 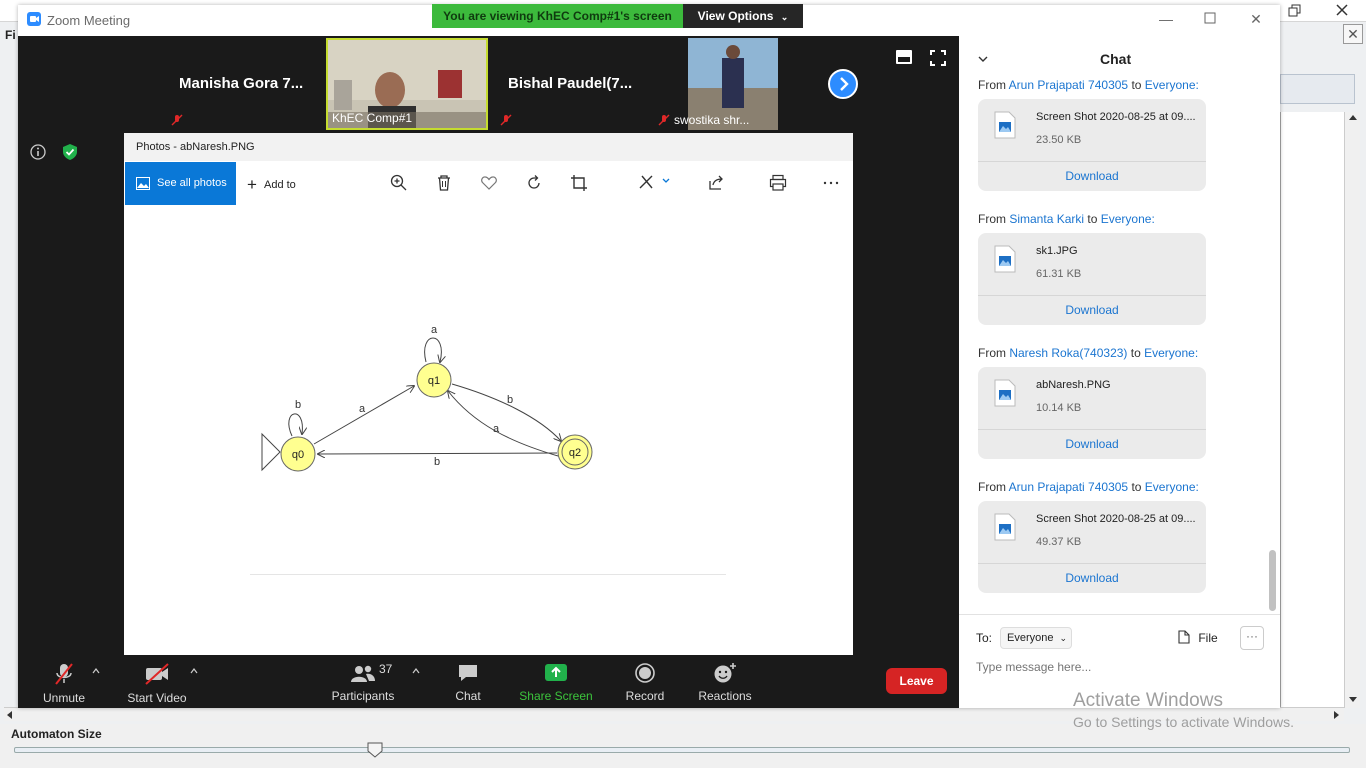 I want to click on shield-icon, so click(x=70, y=152).